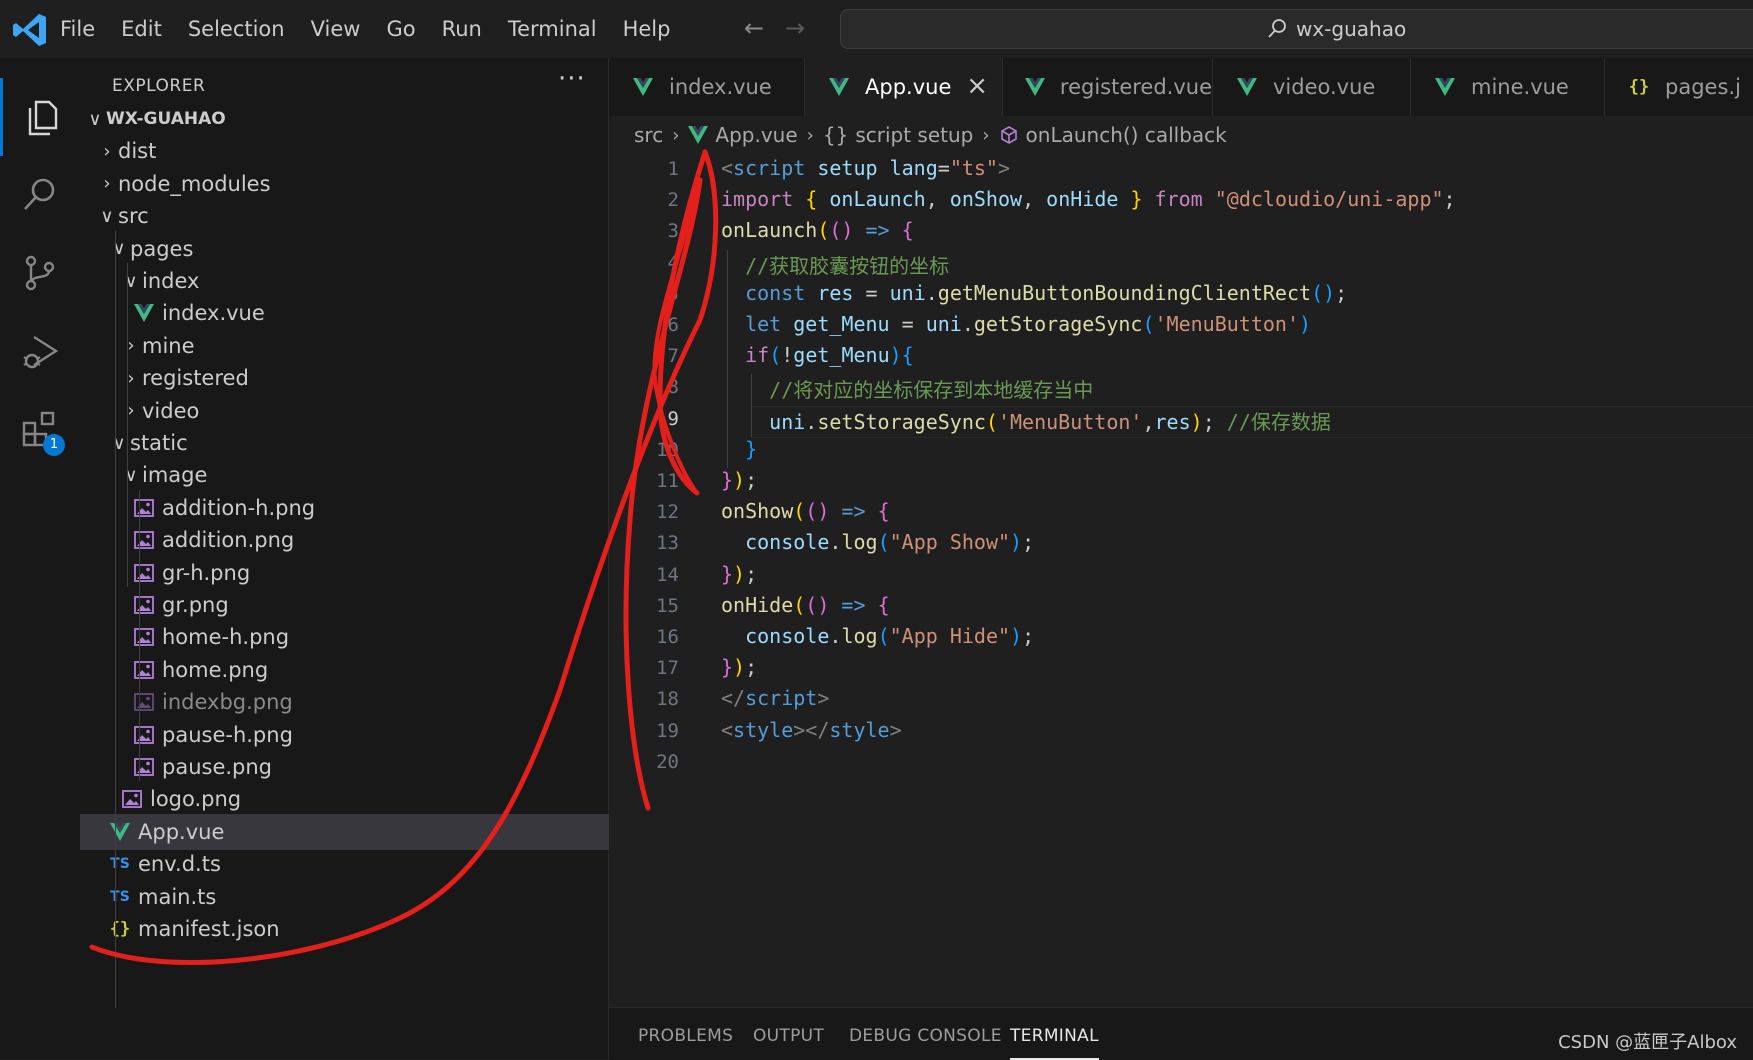  I want to click on tab-debug-console: DEBUG CONSOLE, so click(925, 1036).